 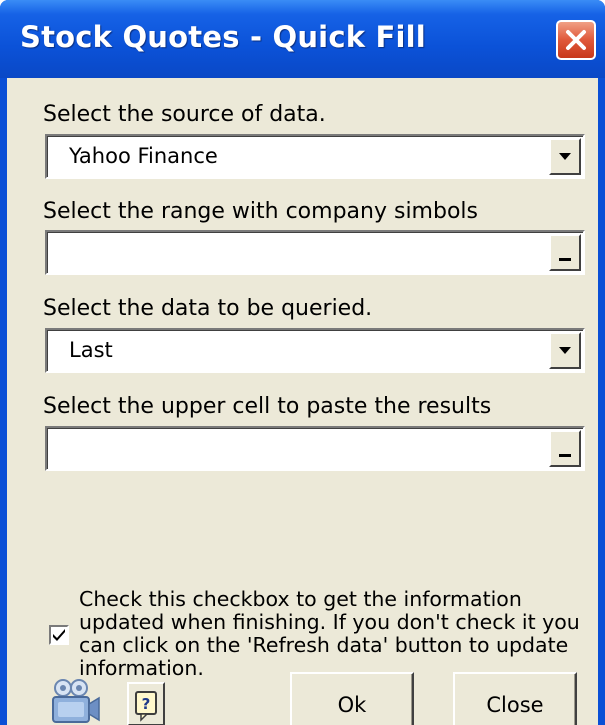 I want to click on close-icon, so click(x=576, y=40).